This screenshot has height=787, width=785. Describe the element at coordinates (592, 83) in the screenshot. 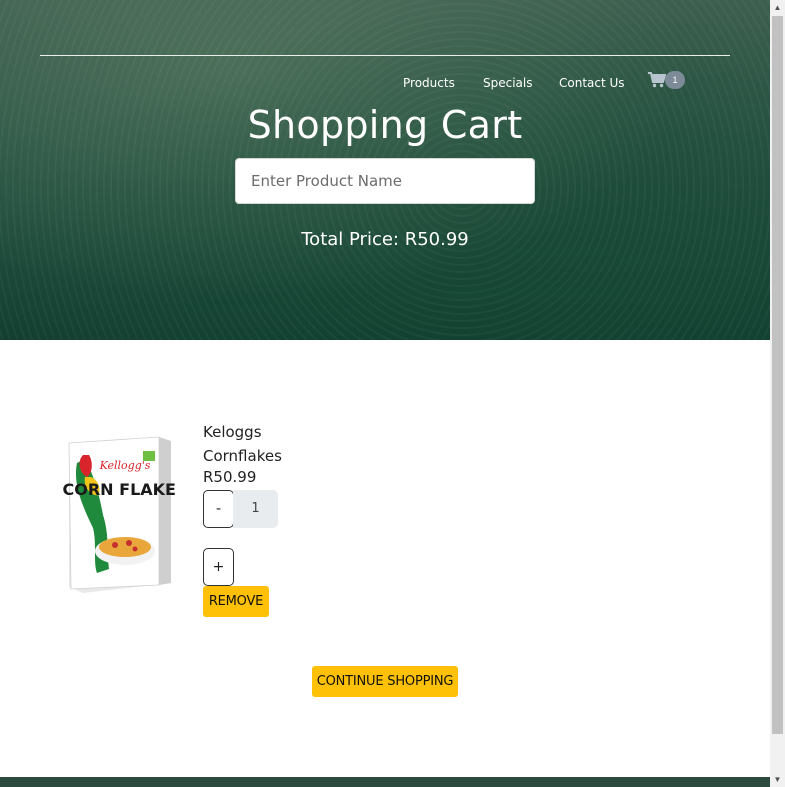

I see `nav-contact-link: Contact Us` at that location.